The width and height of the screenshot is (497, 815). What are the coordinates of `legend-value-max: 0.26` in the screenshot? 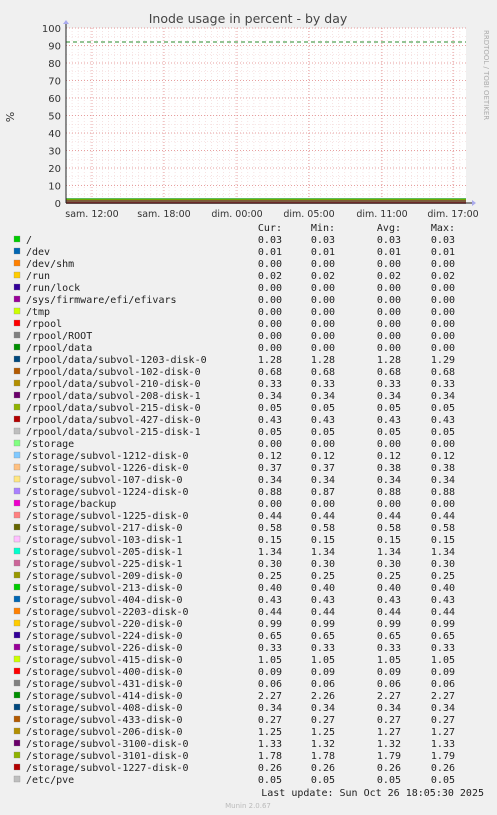 It's located at (443, 768).